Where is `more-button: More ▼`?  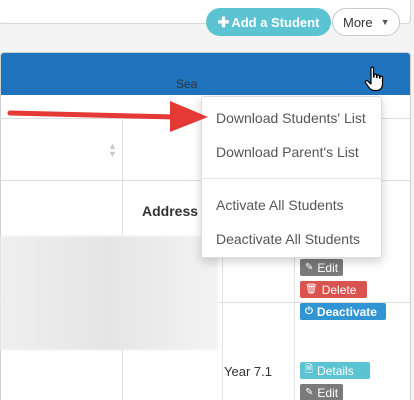
more-button: More ▼ is located at coordinates (366, 22).